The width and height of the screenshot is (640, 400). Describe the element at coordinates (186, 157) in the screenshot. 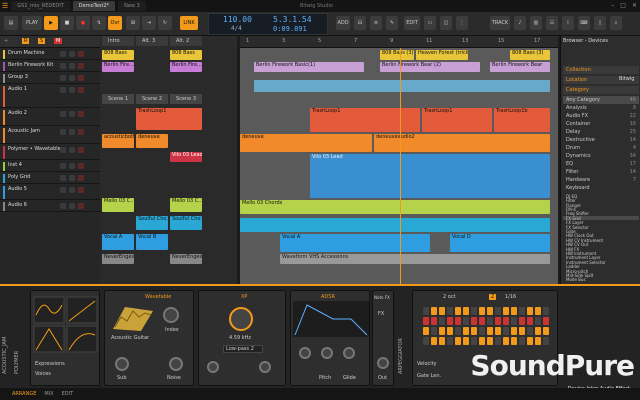

I see `clip-vilo-lead: Vilo 03 Lead` at that location.